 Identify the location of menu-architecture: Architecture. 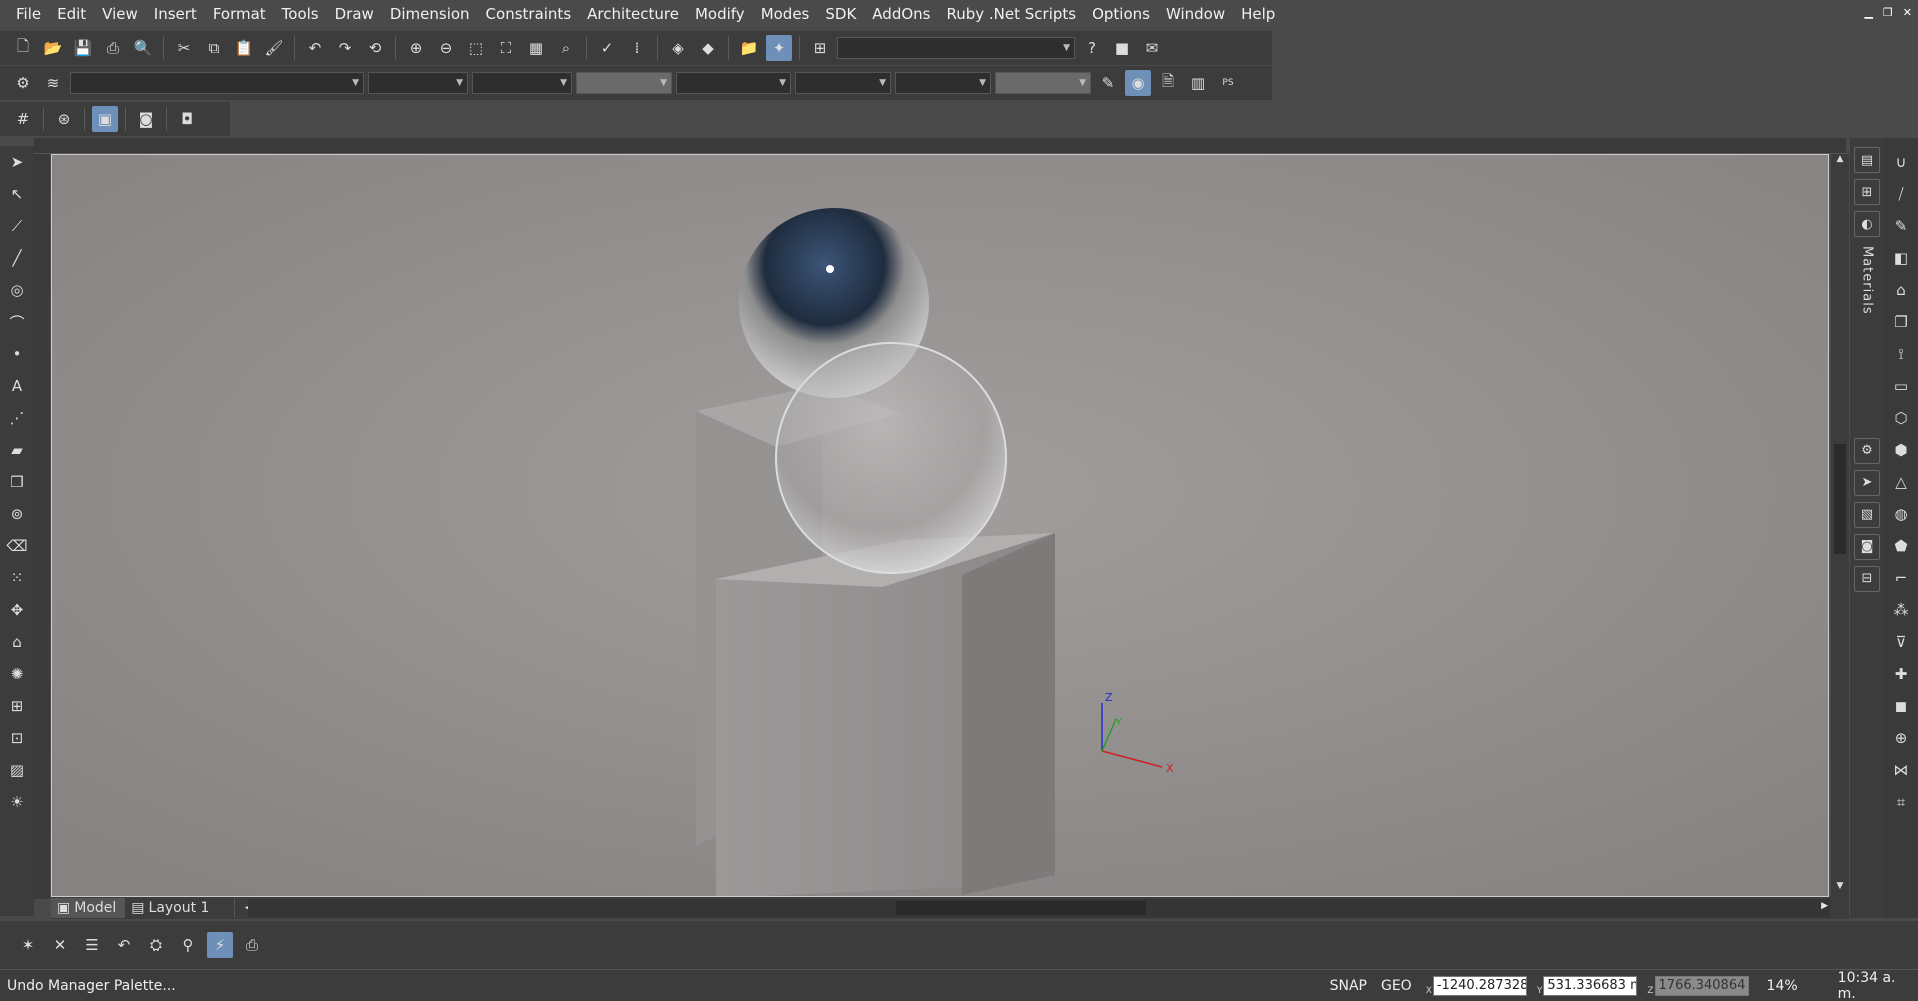
(633, 14).